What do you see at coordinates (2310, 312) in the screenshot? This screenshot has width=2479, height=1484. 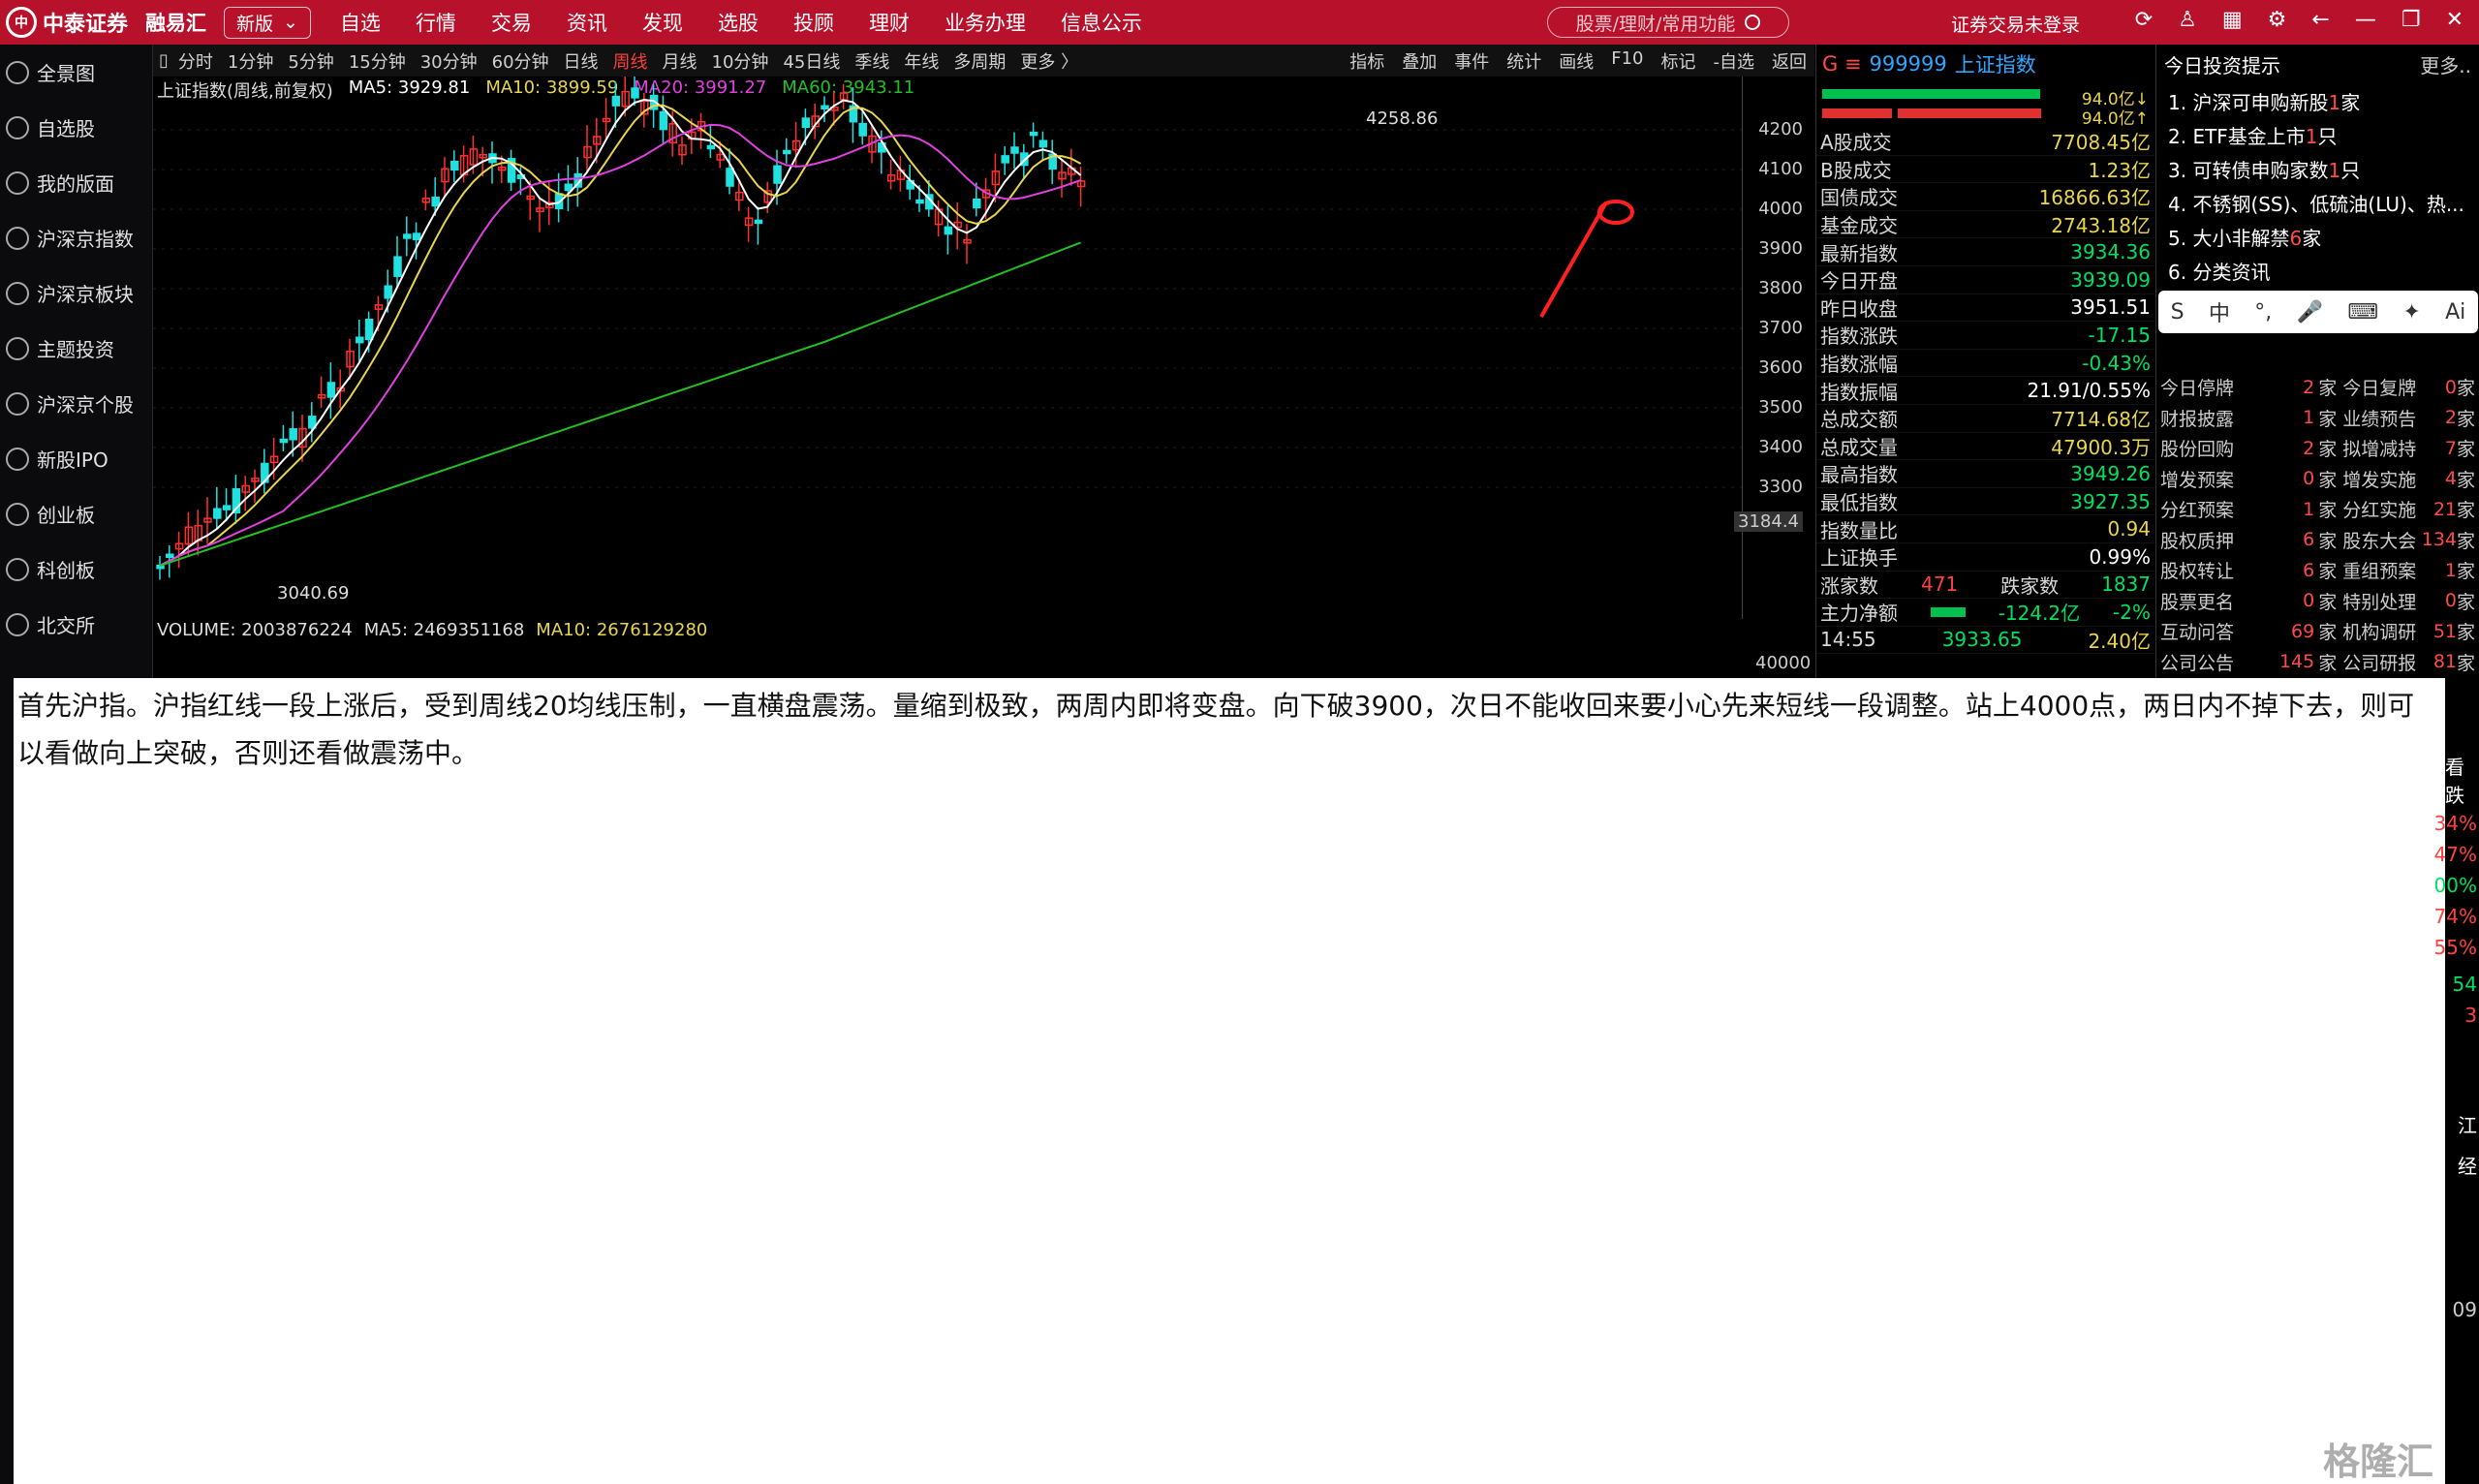 I see `ime-button: 🎤` at bounding box center [2310, 312].